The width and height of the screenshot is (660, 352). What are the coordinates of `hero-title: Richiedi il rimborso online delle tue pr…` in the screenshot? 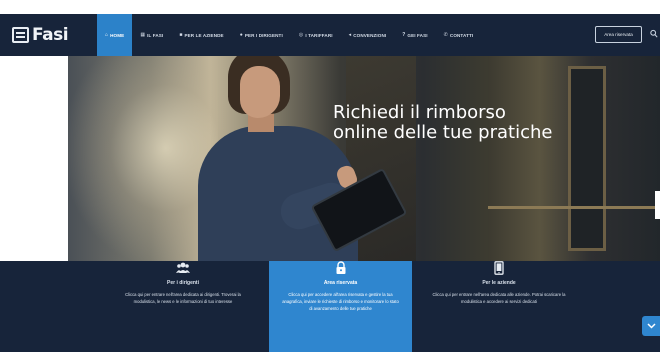 It's located at (458, 123).